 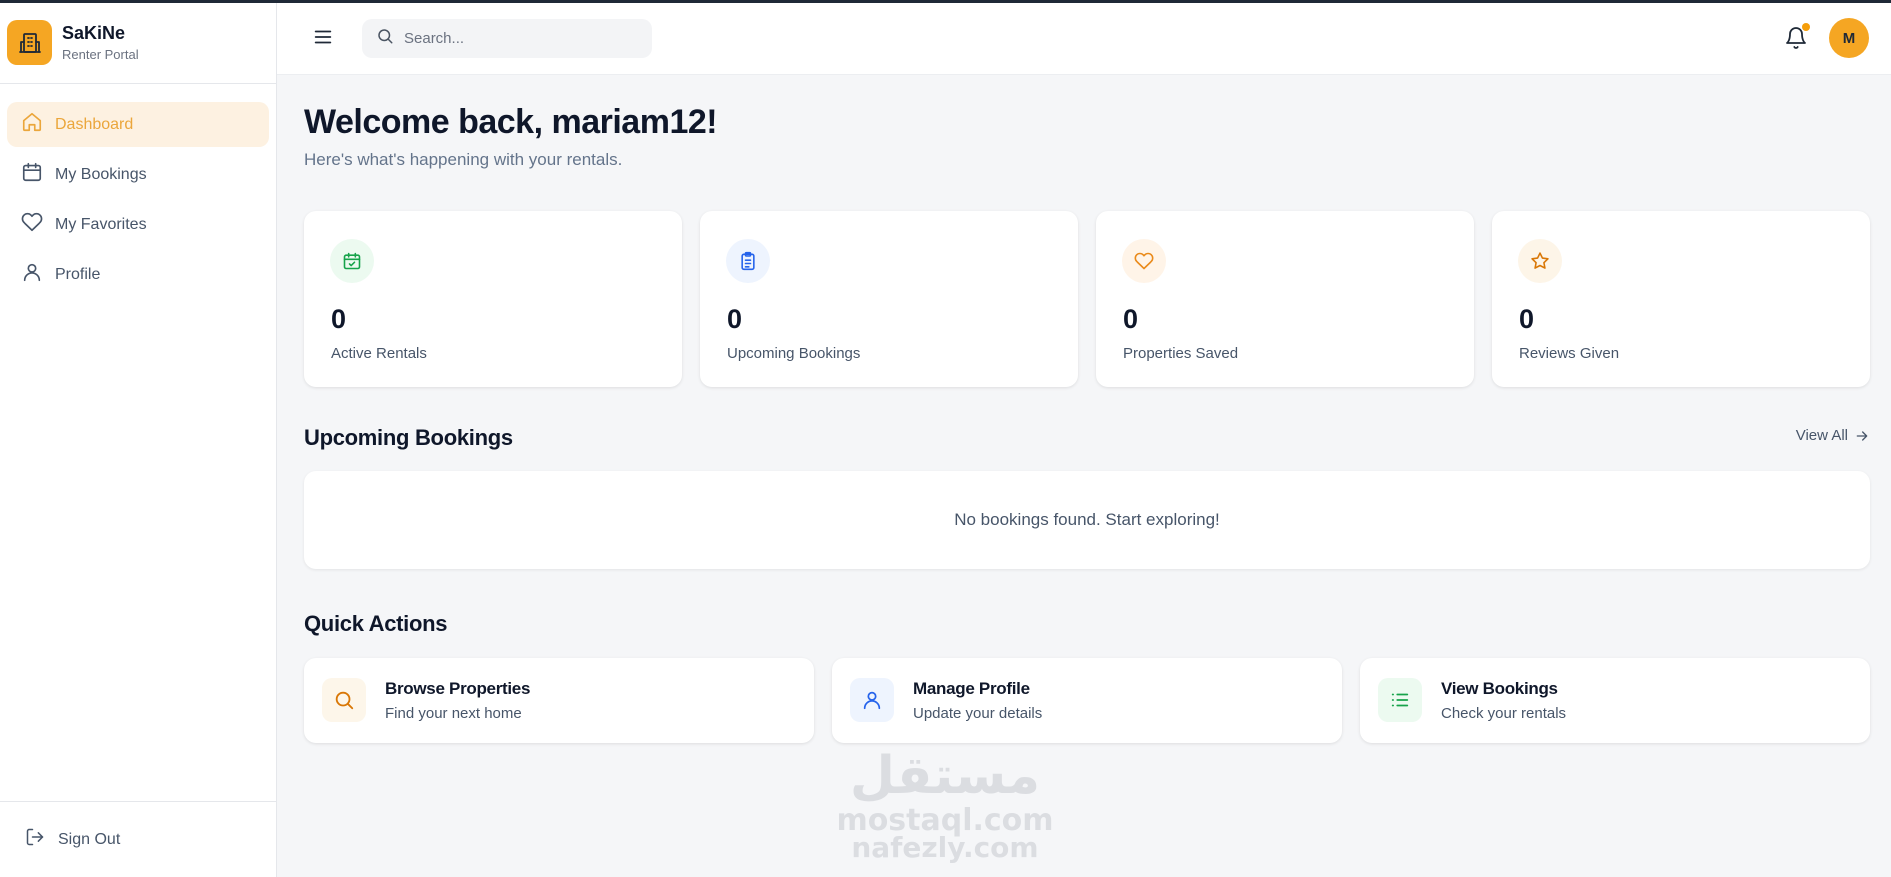 I want to click on upcoming-bookings-title: Upcoming Bookings, so click(x=408, y=437).